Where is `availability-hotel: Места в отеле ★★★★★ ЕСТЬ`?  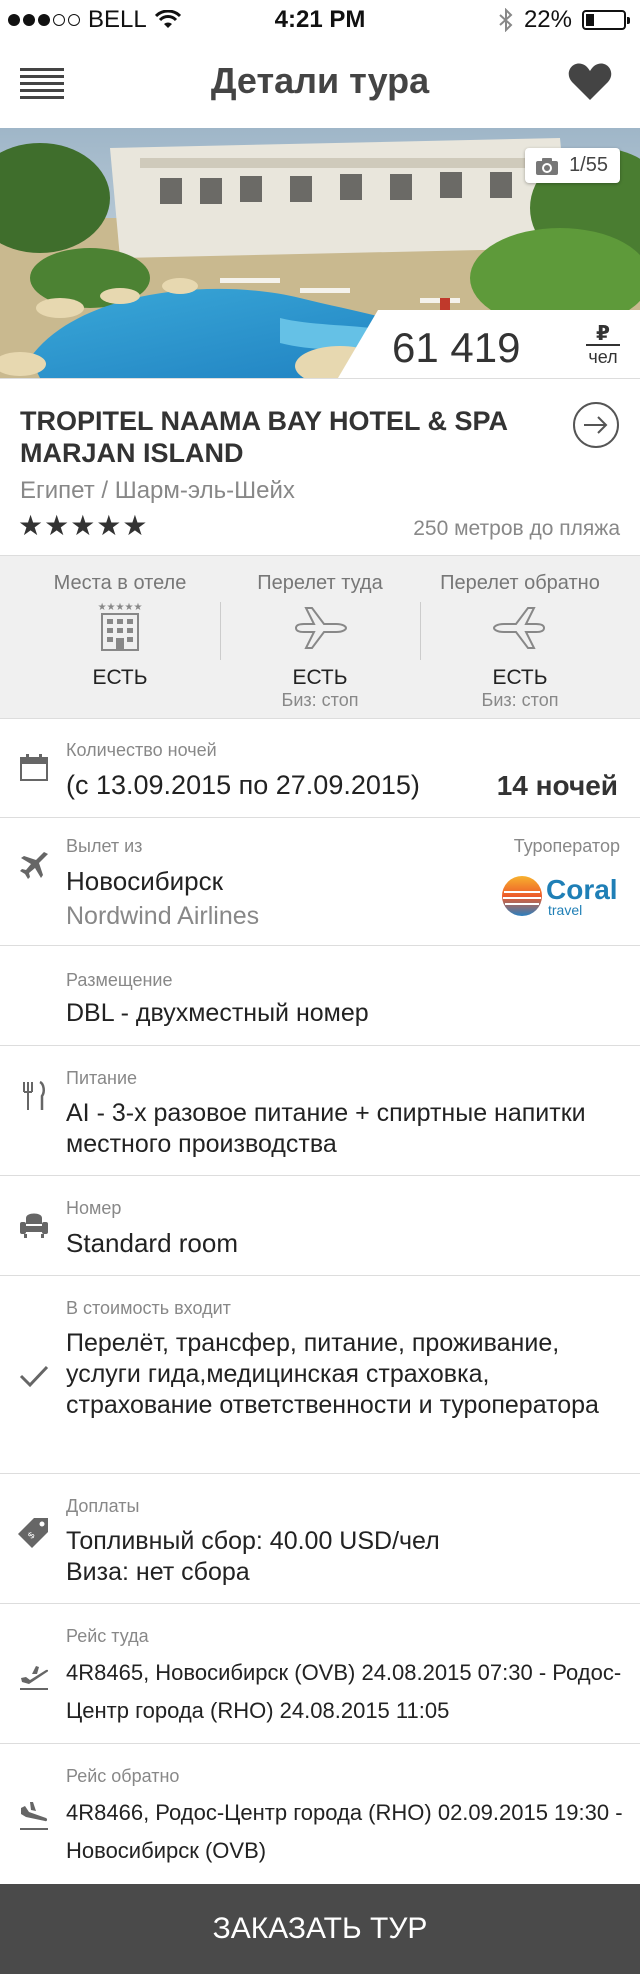
availability-hotel: Места в отеле ★★★★★ ЕСТЬ is located at coordinates (120, 637).